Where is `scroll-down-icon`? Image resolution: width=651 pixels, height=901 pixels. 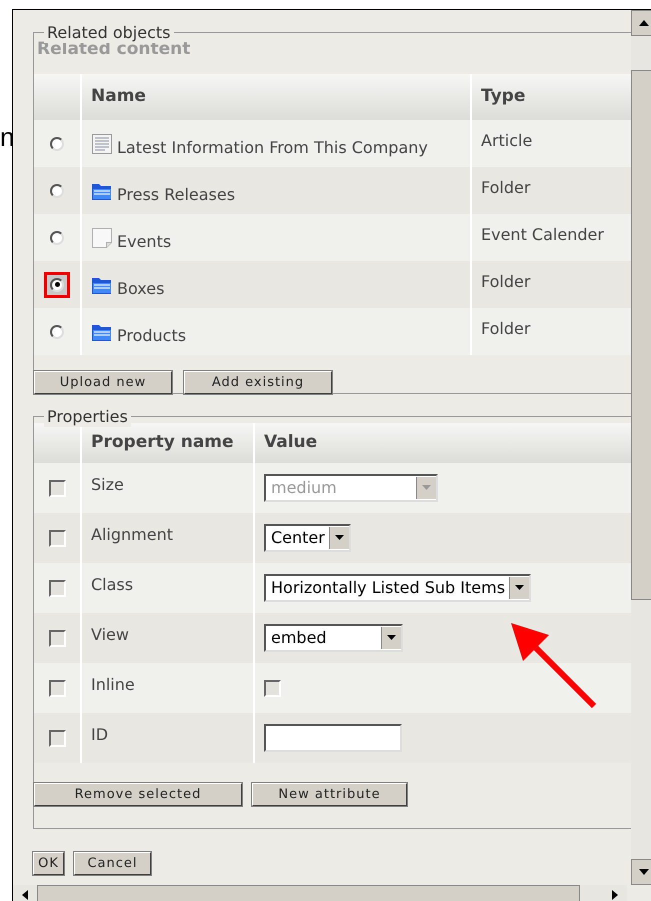 scroll-down-icon is located at coordinates (641, 872).